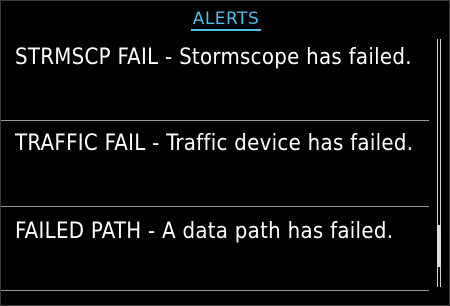  What do you see at coordinates (204, 231) in the screenshot?
I see `alert-message: FAILED PATH - A data path has failed.` at bounding box center [204, 231].